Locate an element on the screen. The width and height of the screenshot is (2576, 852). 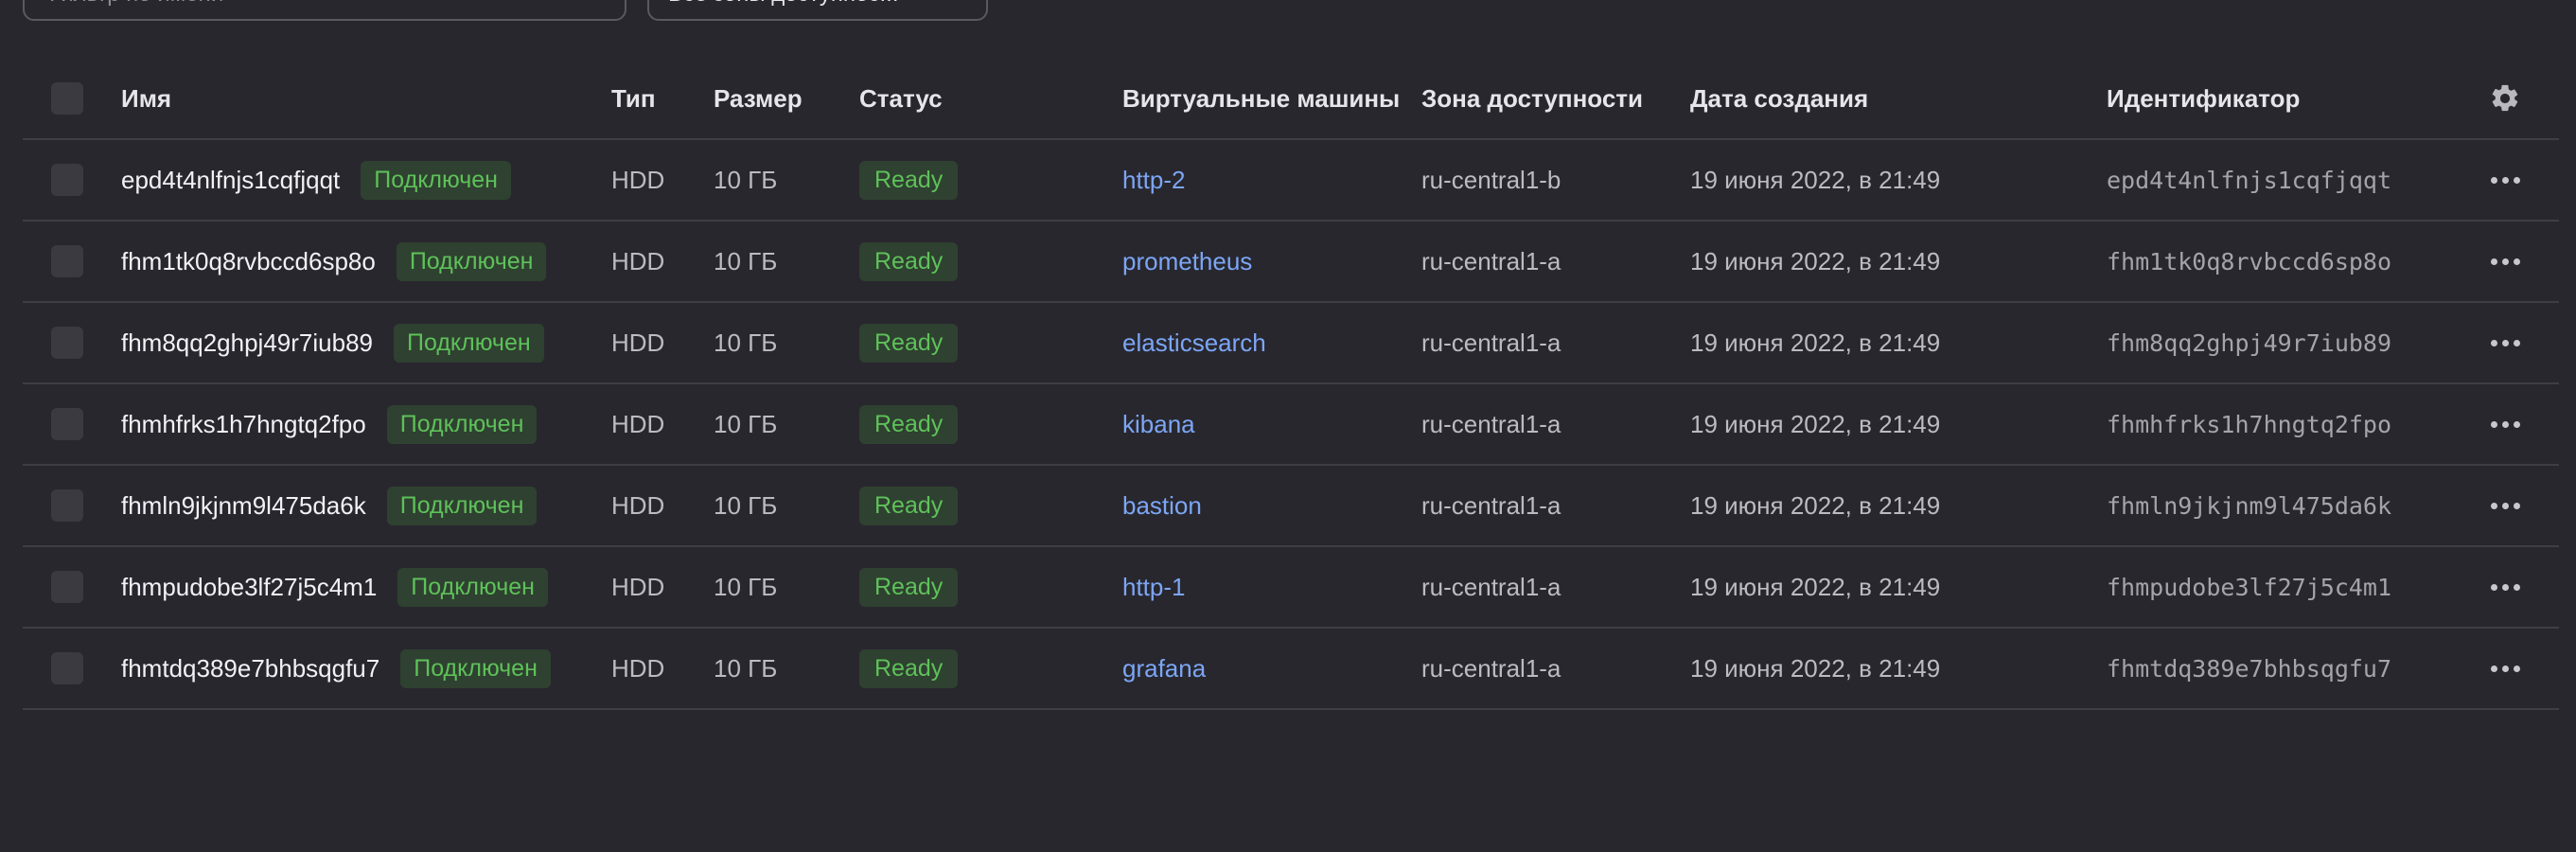
header-status: Статус is located at coordinates (901, 98).